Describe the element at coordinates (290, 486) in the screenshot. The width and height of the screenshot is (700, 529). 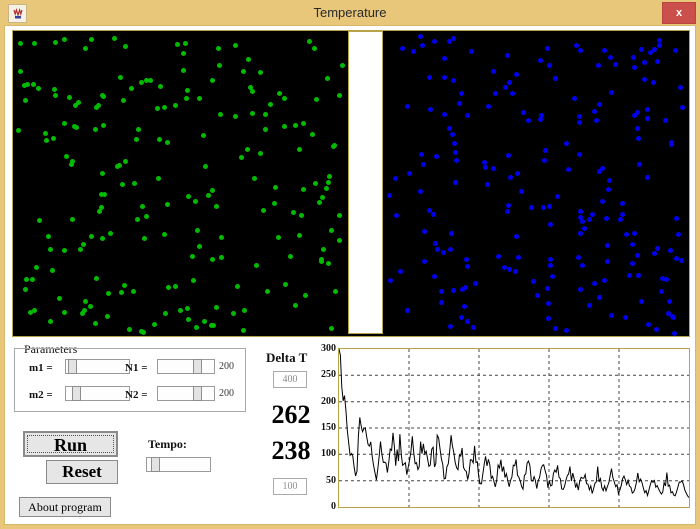
I see `delta-t-min-field: 100` at that location.